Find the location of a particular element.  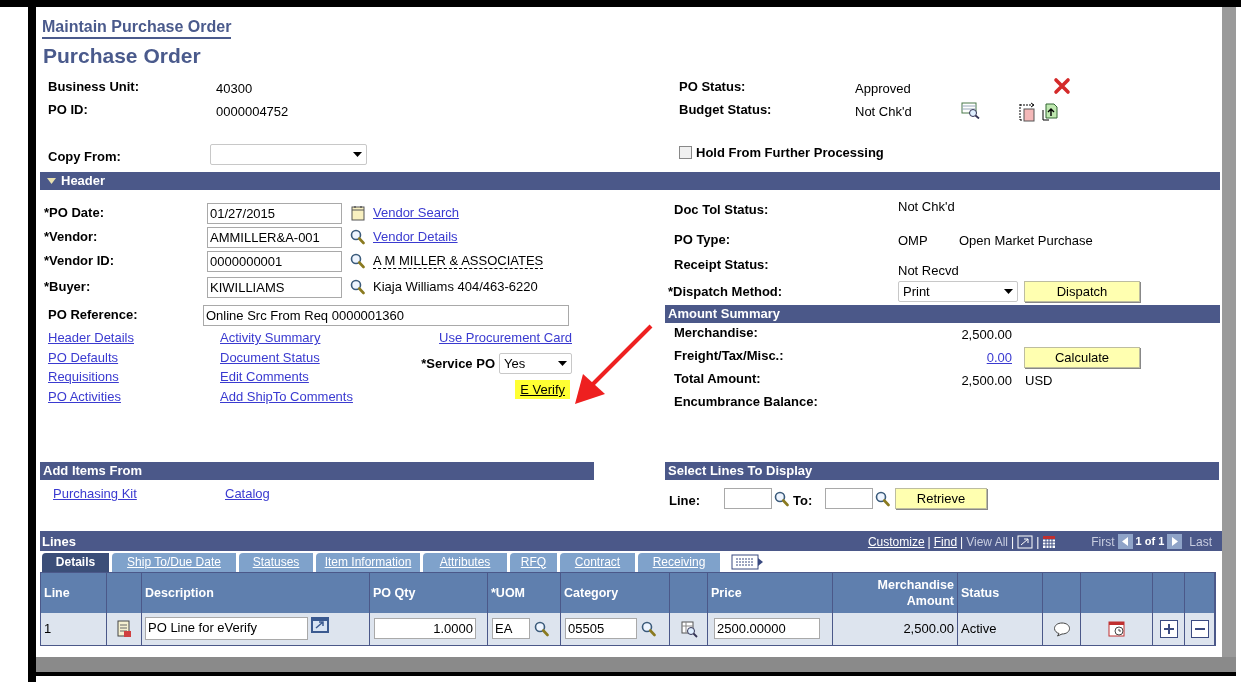

link: Vendor Search is located at coordinates (416, 213).